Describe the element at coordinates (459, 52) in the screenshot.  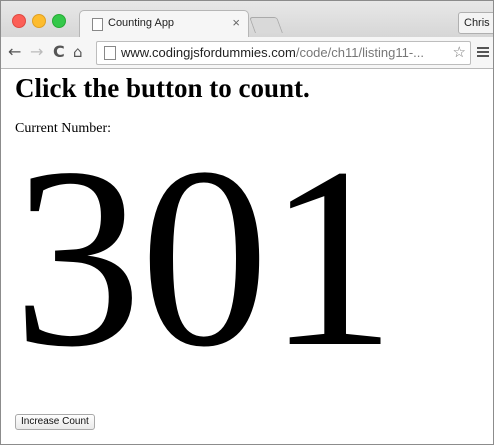
I see `bookmark-star-icon: ☆` at that location.